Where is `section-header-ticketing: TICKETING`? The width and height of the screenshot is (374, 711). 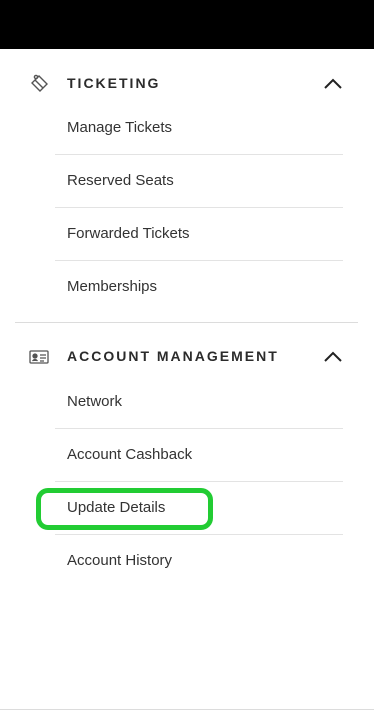
section-header-ticketing: TICKETING is located at coordinates (187, 84).